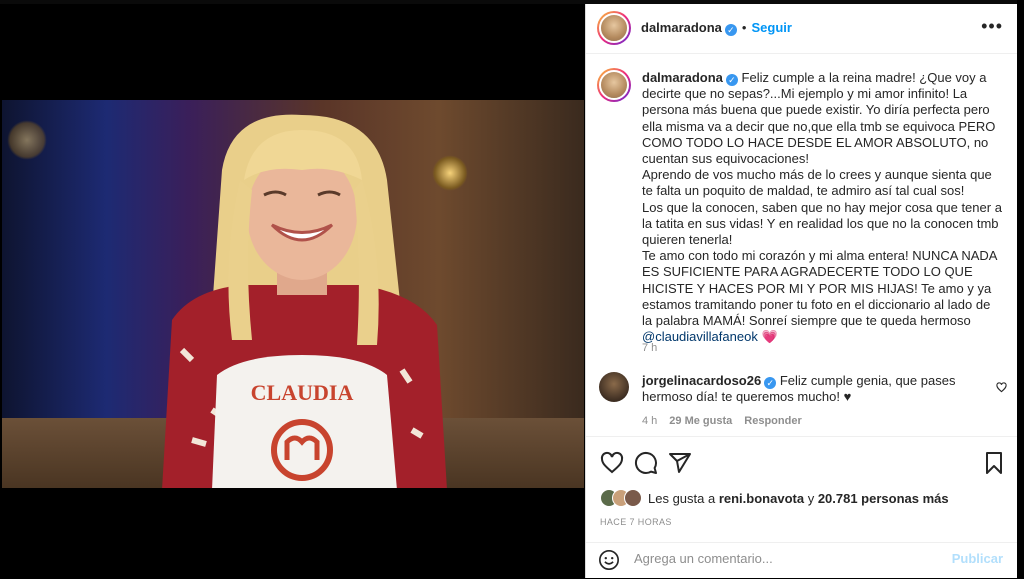  What do you see at coordinates (801, 560) in the screenshot?
I see `add-comment-bar: Agrega un comentario... Publicar` at bounding box center [801, 560].